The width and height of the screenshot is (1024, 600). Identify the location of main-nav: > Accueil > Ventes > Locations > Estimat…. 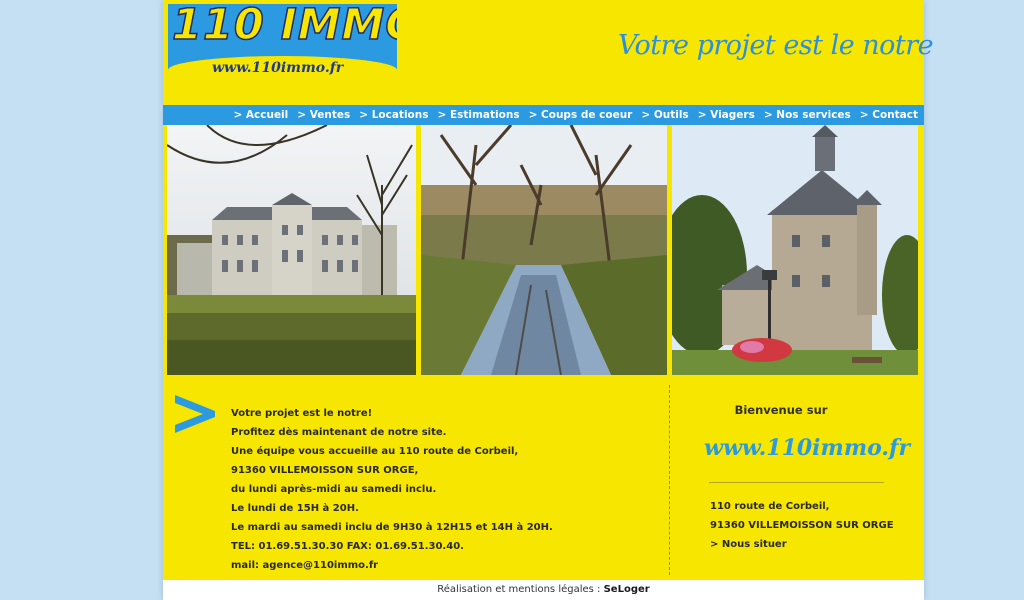
(543, 115).